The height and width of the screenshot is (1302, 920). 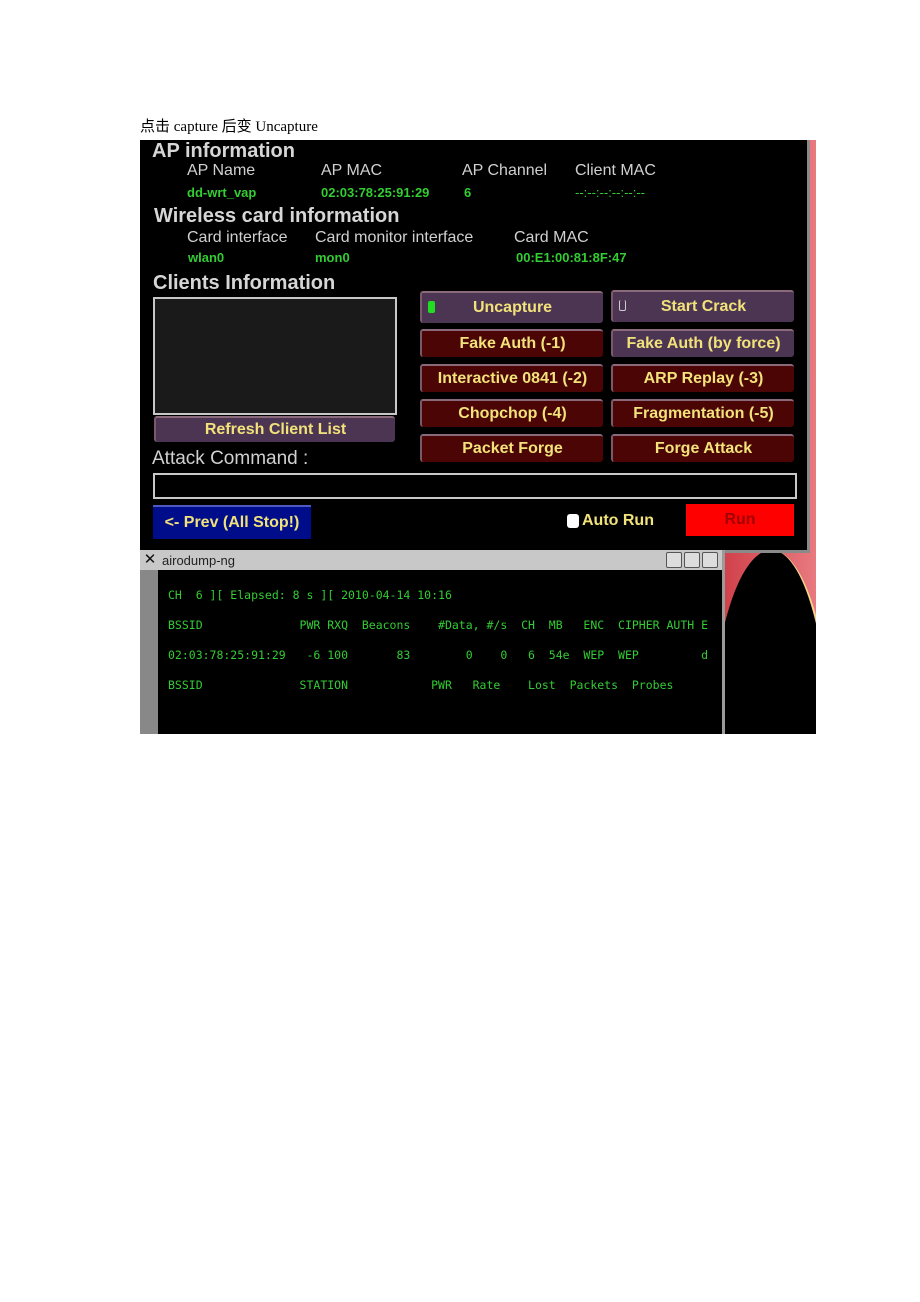 What do you see at coordinates (150, 560) in the screenshot?
I see `close-icon: ✕` at bounding box center [150, 560].